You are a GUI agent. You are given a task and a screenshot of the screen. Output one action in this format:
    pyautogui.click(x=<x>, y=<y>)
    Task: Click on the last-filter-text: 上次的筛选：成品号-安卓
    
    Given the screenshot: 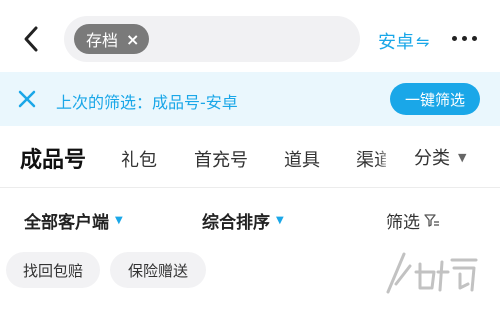 What is the action you would take?
    pyautogui.click(x=147, y=102)
    